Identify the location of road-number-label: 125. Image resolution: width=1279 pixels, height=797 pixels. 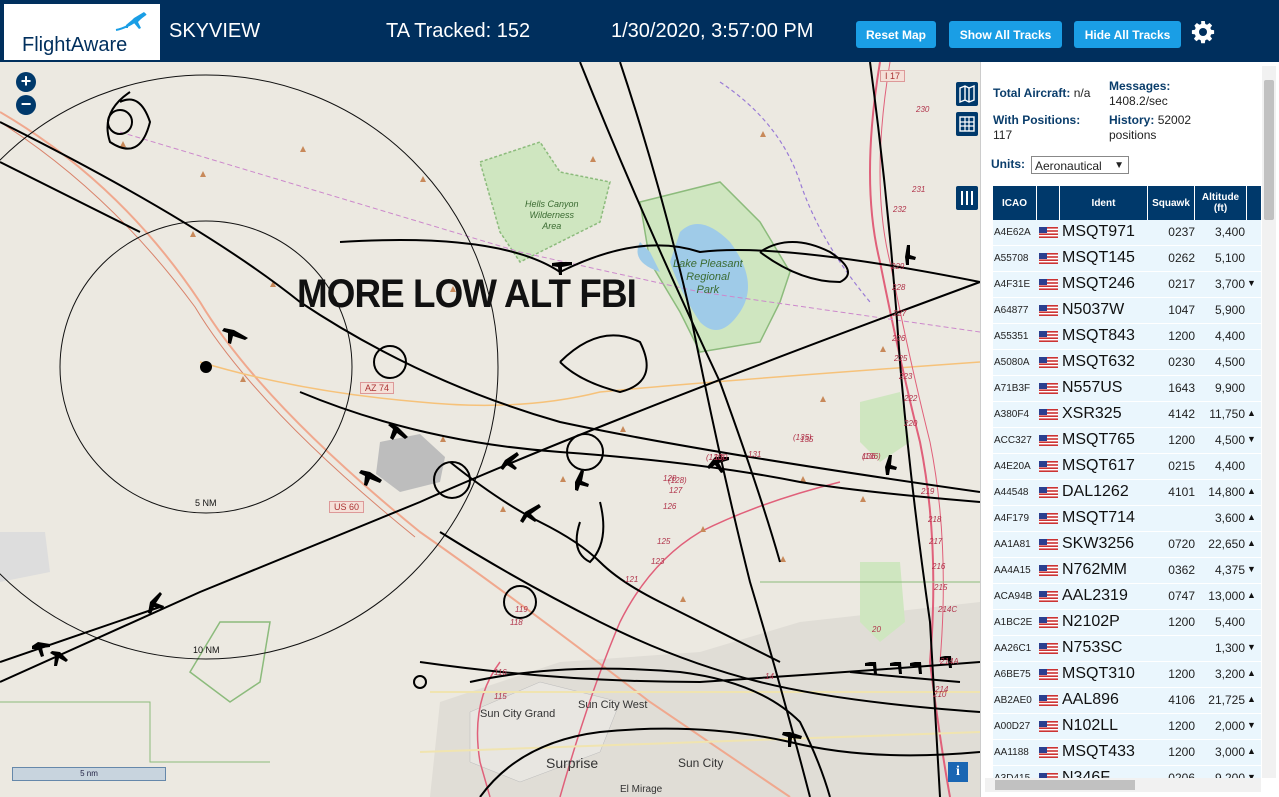
(664, 541).